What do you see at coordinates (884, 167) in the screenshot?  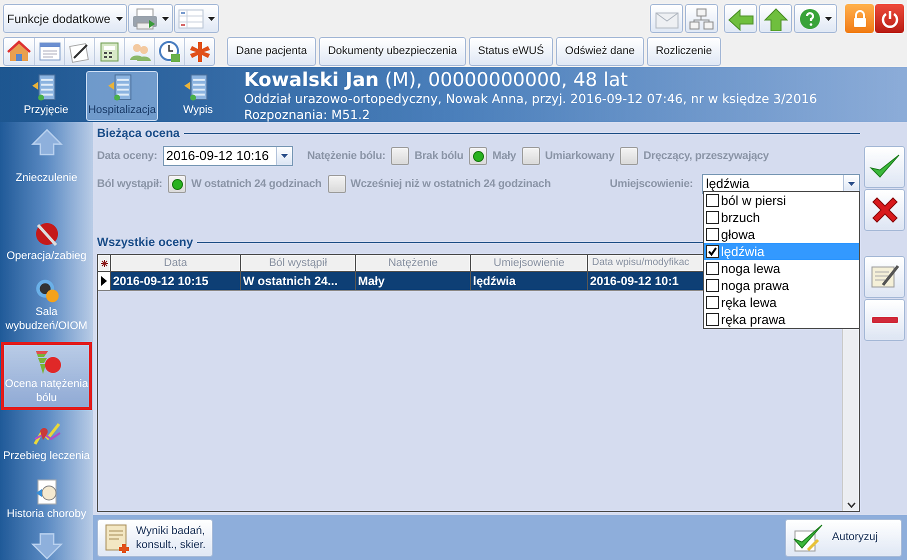 I see `confirm-button` at bounding box center [884, 167].